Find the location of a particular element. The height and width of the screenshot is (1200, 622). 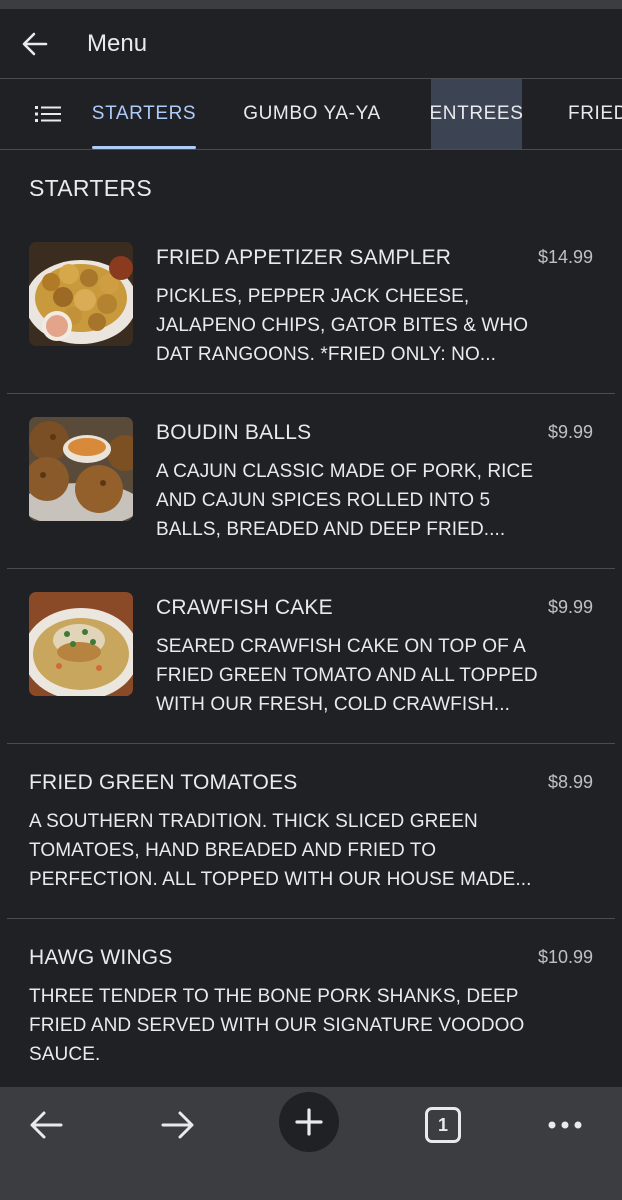

tab-label: GUMBO YA-YA is located at coordinates (312, 113).